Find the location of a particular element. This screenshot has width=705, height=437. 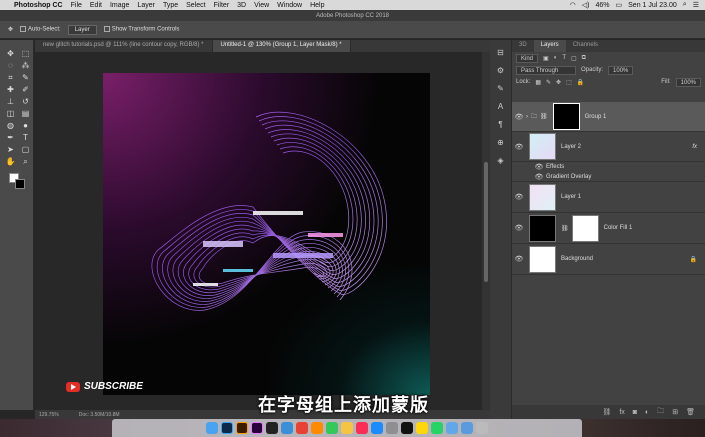

lock-brush-icon: ✎ is located at coordinates (548, 82).